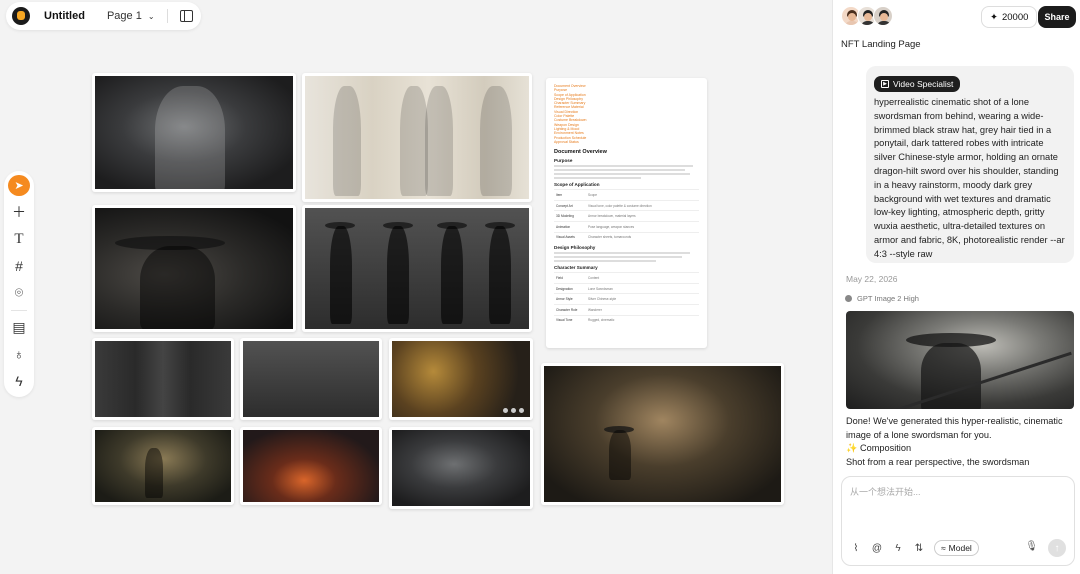 Image resolution: width=1080 pixels, height=574 pixels. I want to click on image-card-two-faces, so click(461, 468).